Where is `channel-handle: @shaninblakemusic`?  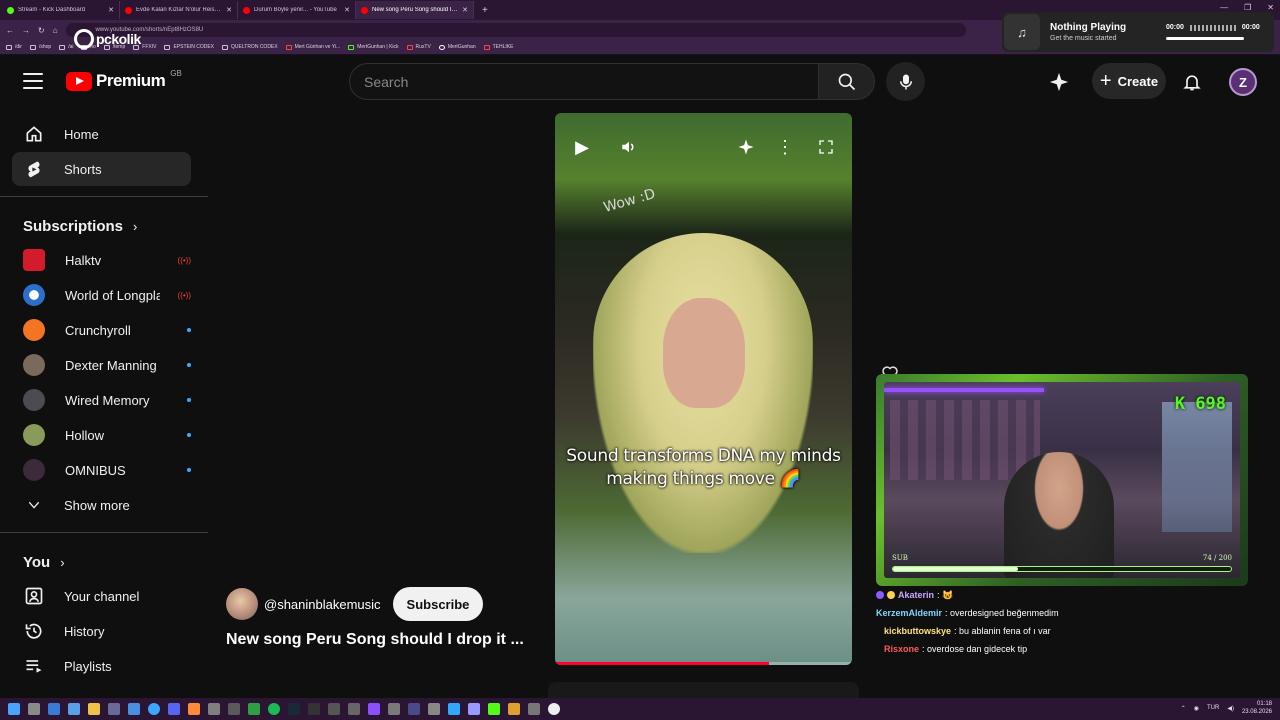 channel-handle: @shaninblakemusic is located at coordinates (322, 604).